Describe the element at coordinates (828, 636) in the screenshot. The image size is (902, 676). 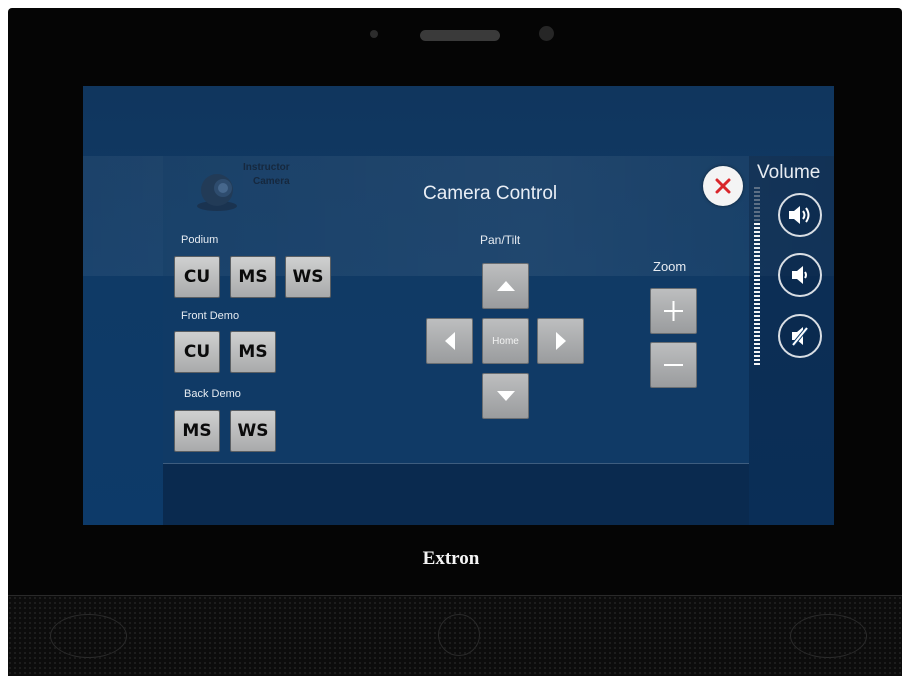
I see `grille-oval-right` at that location.